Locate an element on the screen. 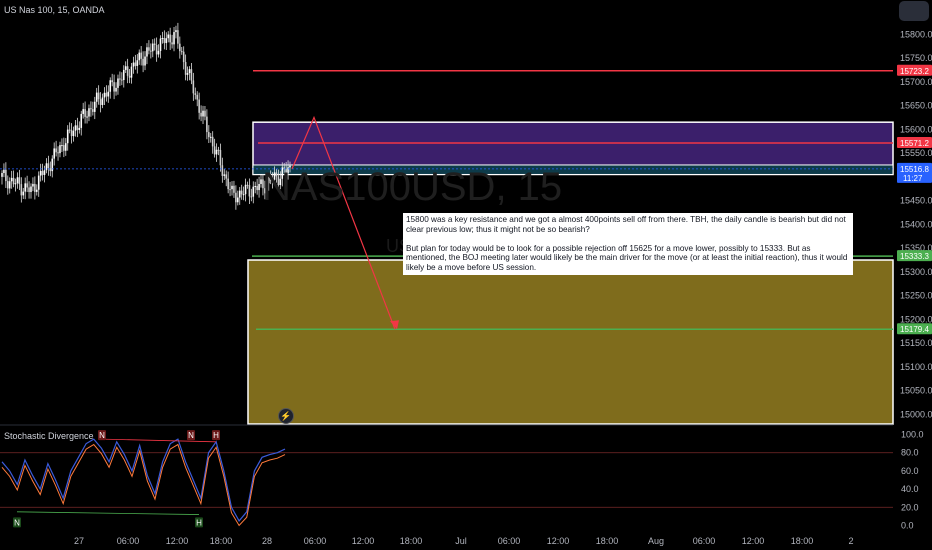 The image size is (932, 550). watermark-symbol: NAS100USD, 15 is located at coordinates (412, 187).